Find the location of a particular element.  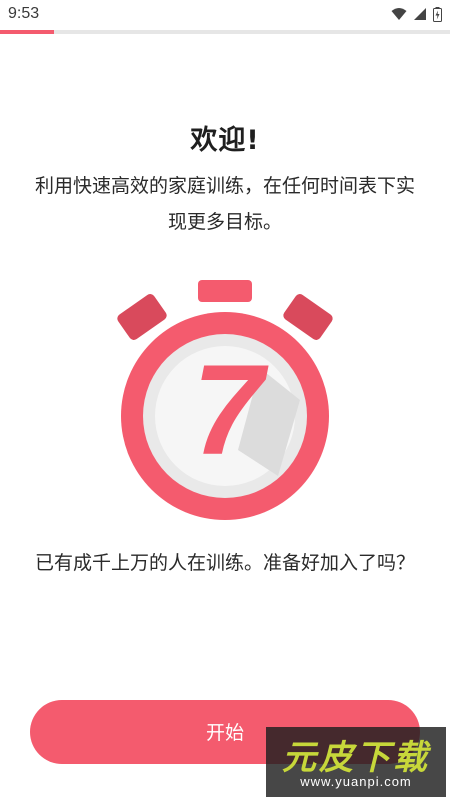

status-icons is located at coordinates (416, 14).